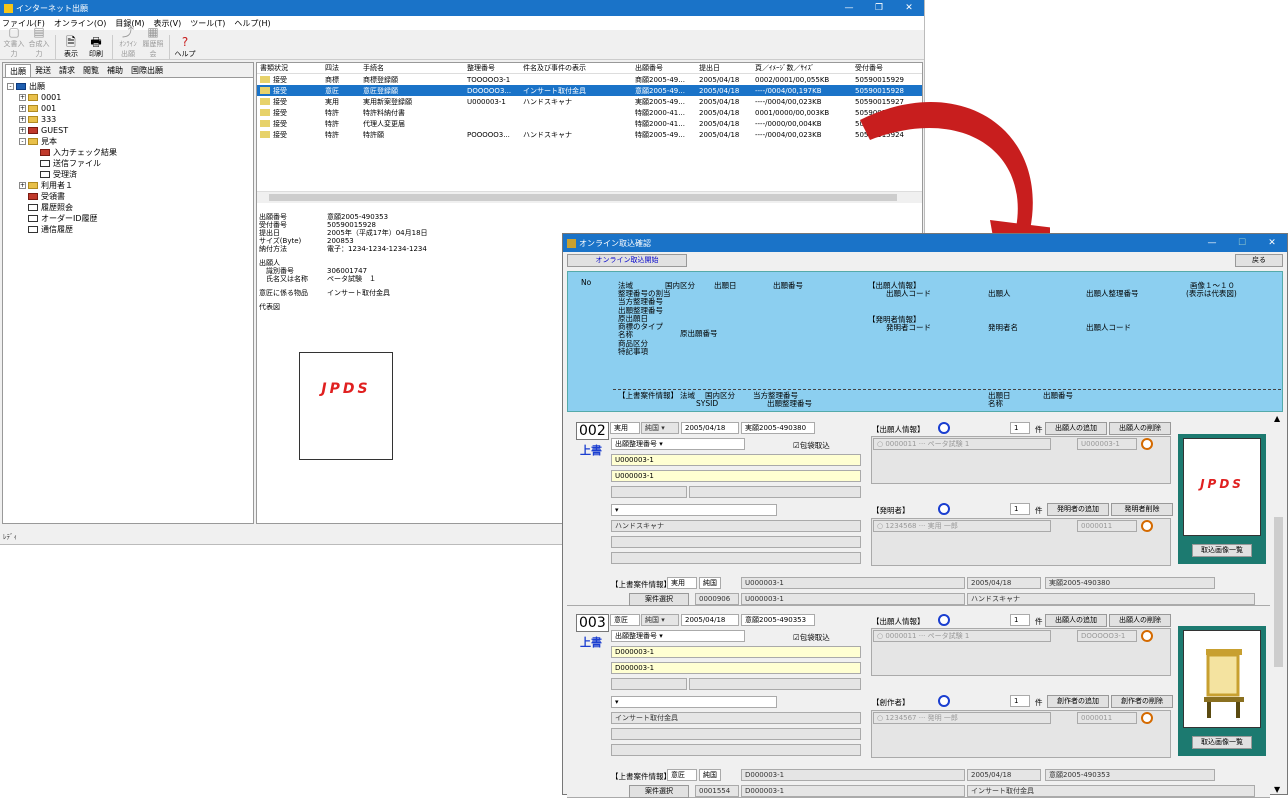  I want to click on tree-node: +001, so click(128, 108).